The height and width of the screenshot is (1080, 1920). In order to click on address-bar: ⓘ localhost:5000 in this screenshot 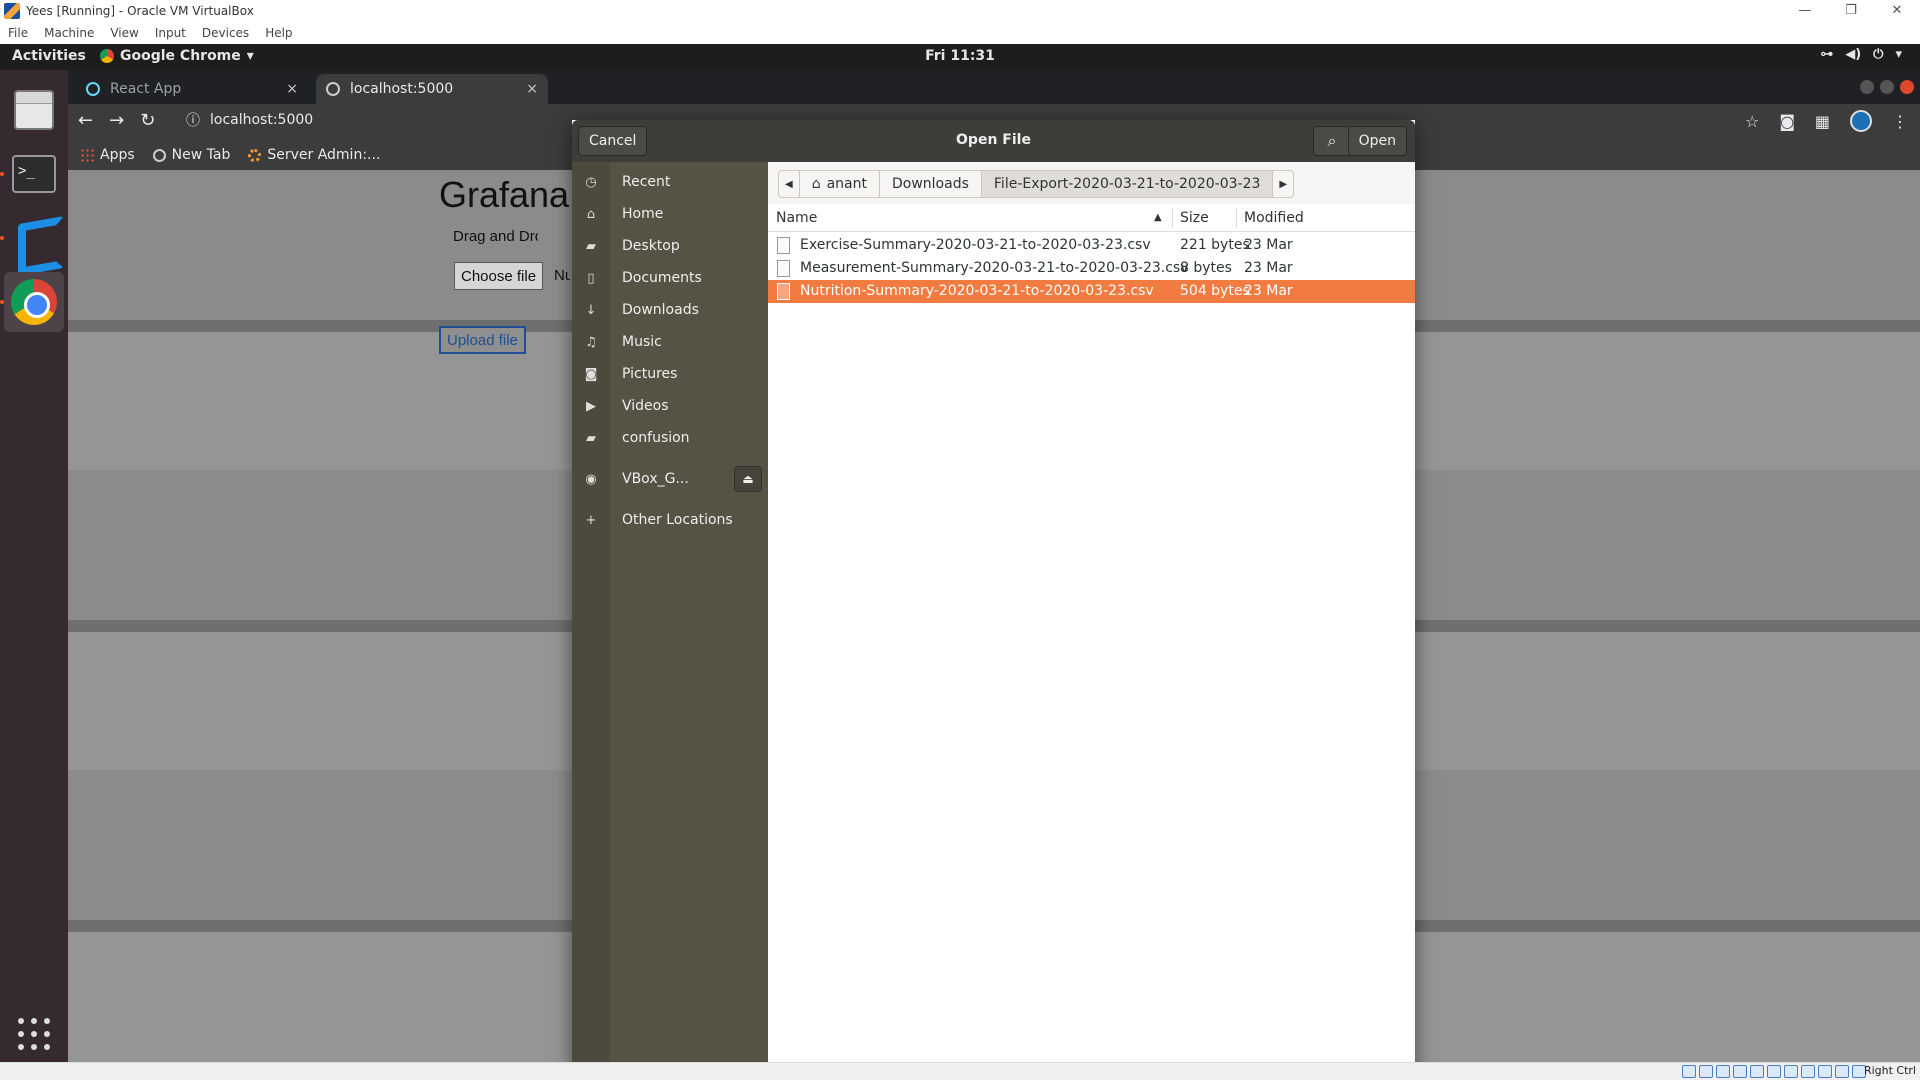, I will do `click(249, 120)`.